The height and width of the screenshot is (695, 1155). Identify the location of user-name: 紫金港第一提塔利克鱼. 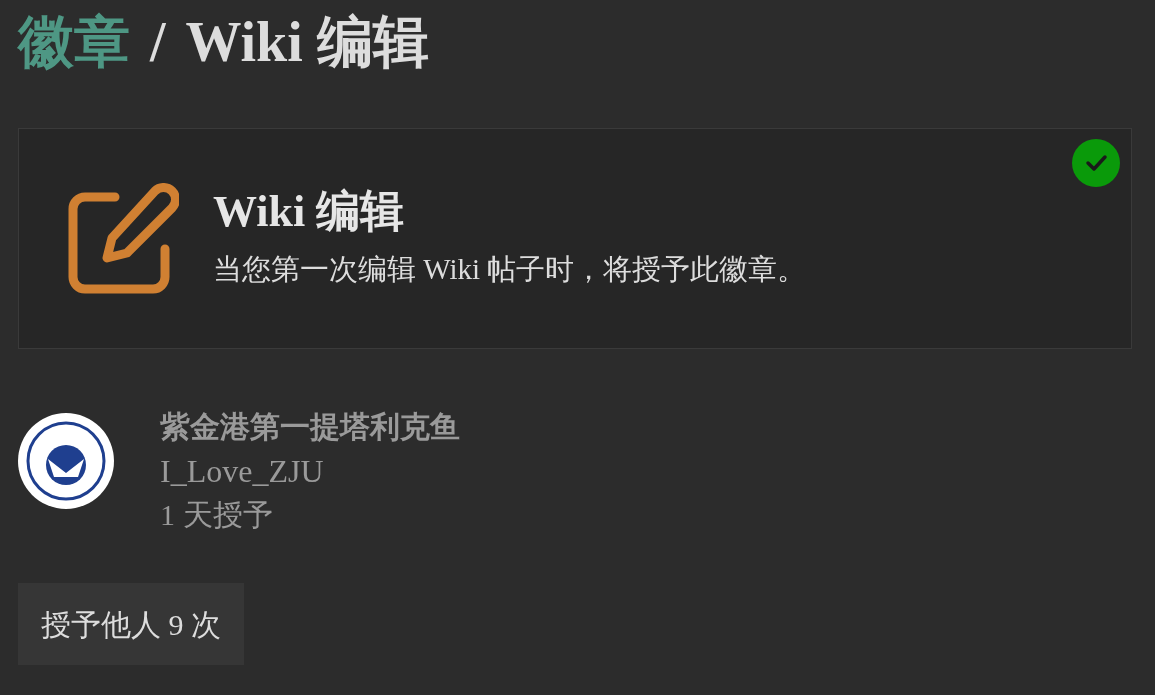
(310, 427).